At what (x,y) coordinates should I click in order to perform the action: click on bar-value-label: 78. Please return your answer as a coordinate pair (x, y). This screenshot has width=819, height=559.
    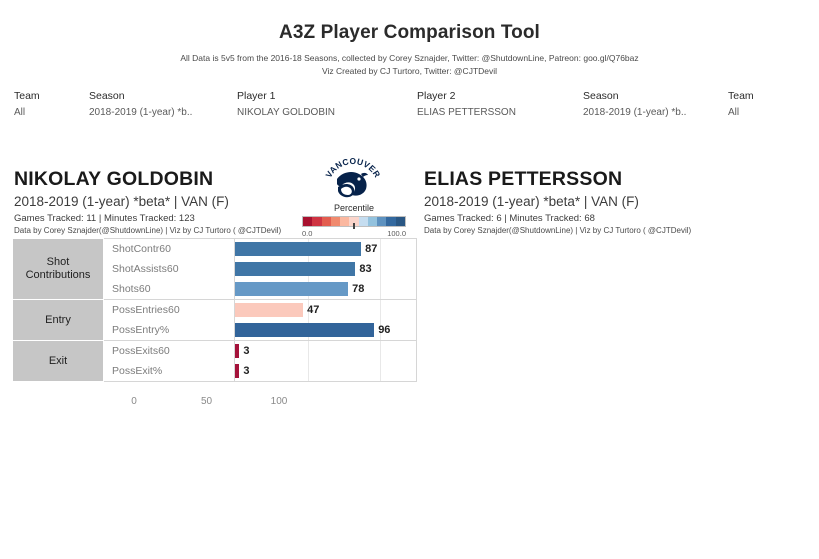
    Looking at the image, I should click on (358, 289).